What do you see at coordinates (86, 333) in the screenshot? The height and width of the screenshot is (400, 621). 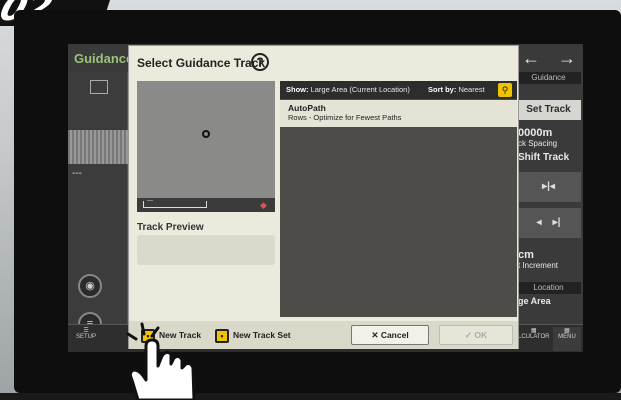 I see `setup-button: ☰ SETUP` at bounding box center [86, 333].